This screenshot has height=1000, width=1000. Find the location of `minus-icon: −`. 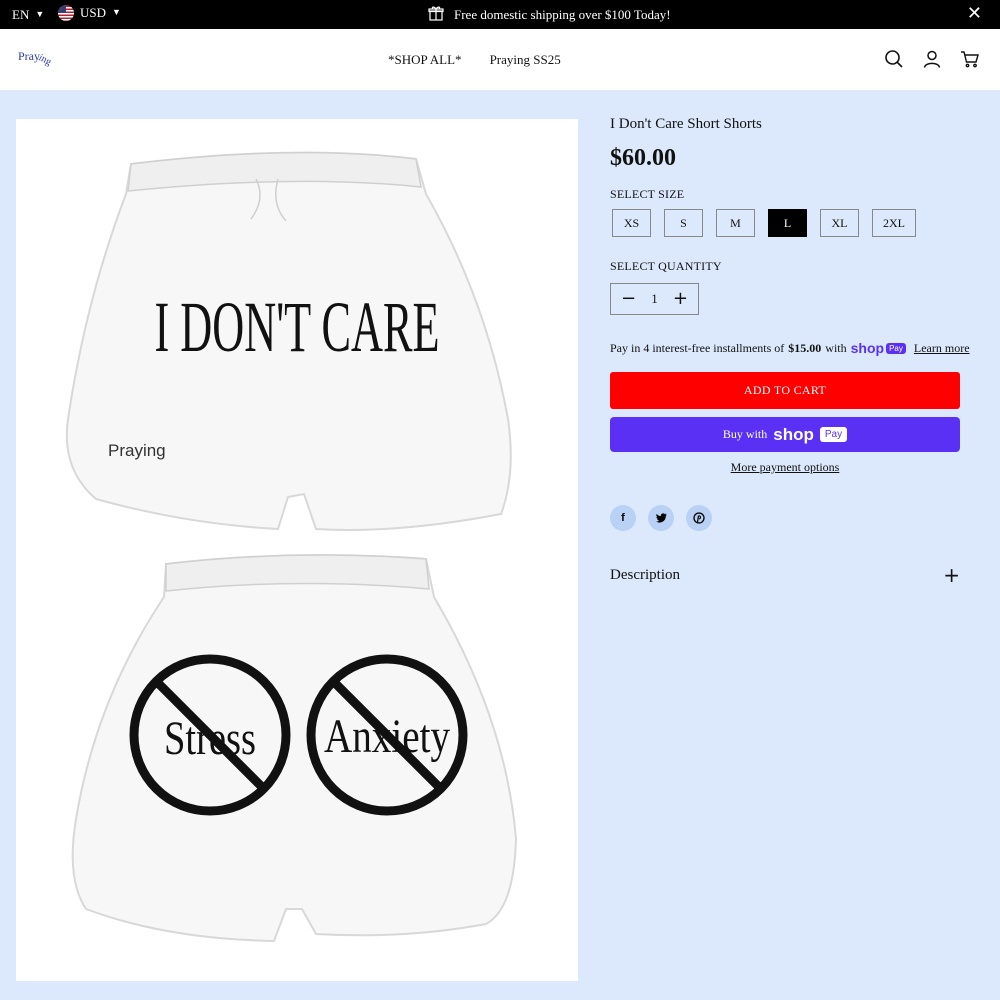

minus-icon: − is located at coordinates (628, 299).